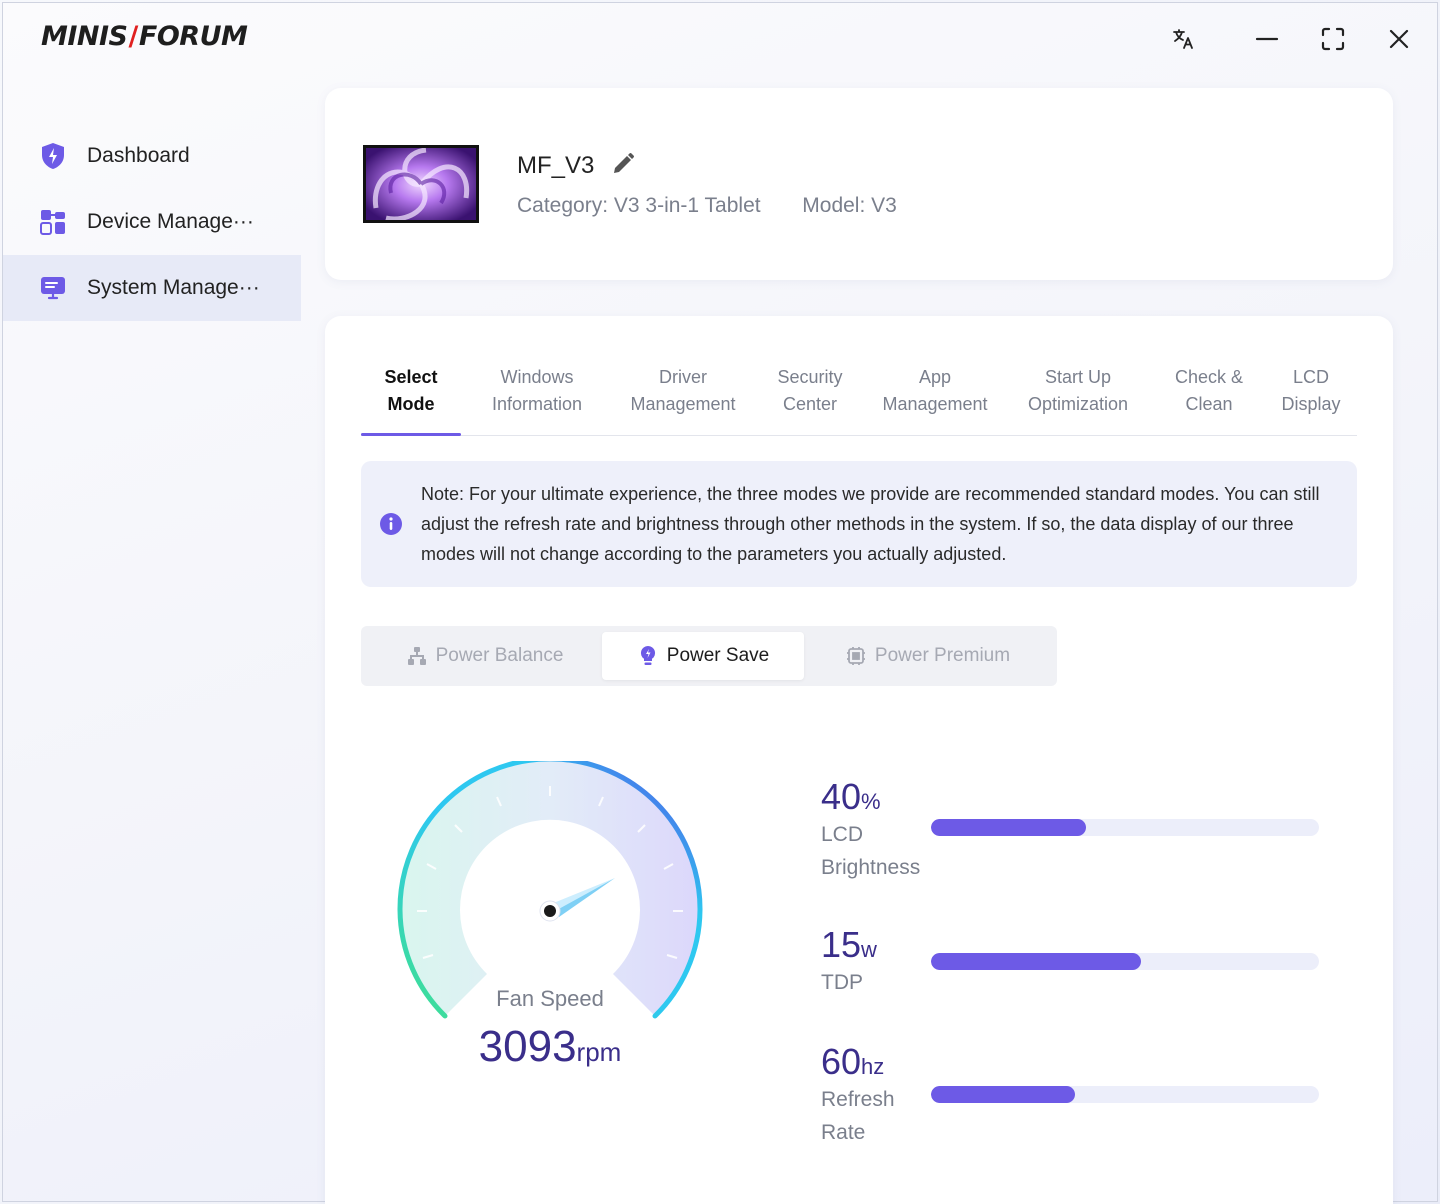  I want to click on stat-value: 15w, so click(849, 944).